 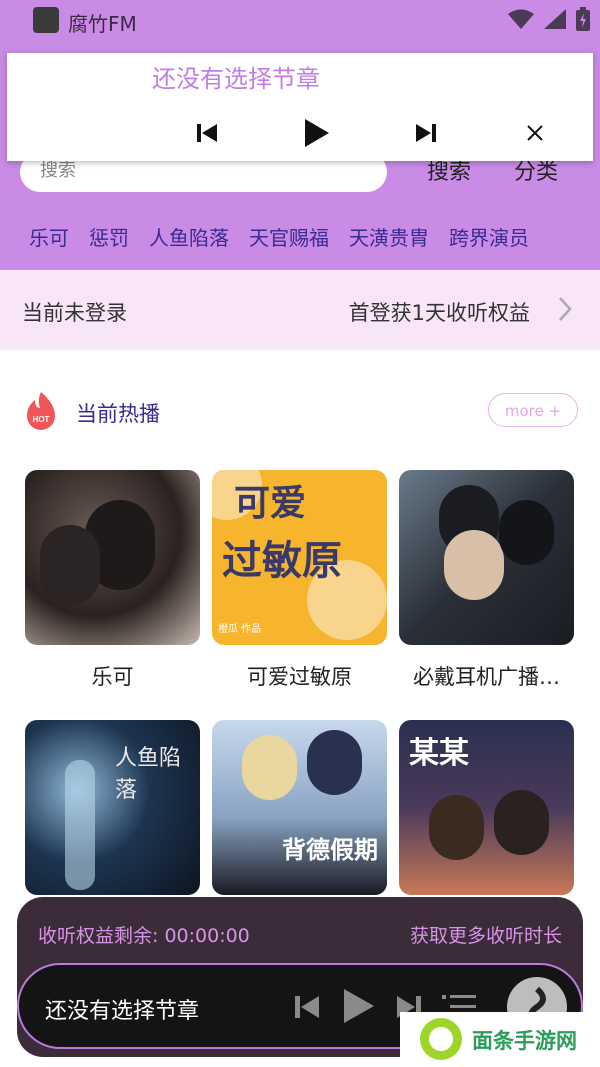 I want to click on album-title: 可爱过敏原, so click(x=299, y=677).